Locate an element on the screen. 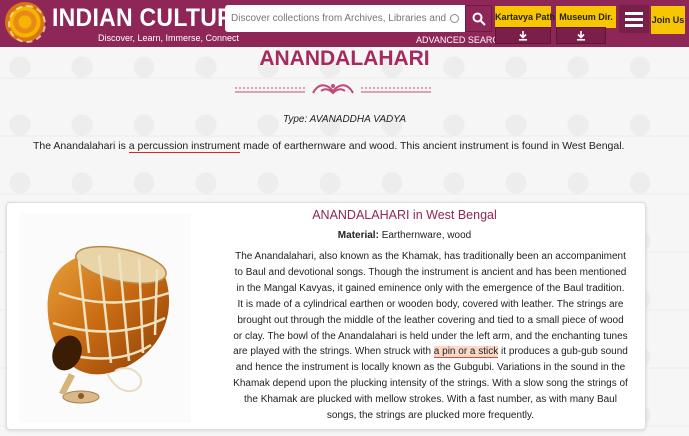  advanced-search-link: ADVANCED SEARCH is located at coordinates (460, 40).